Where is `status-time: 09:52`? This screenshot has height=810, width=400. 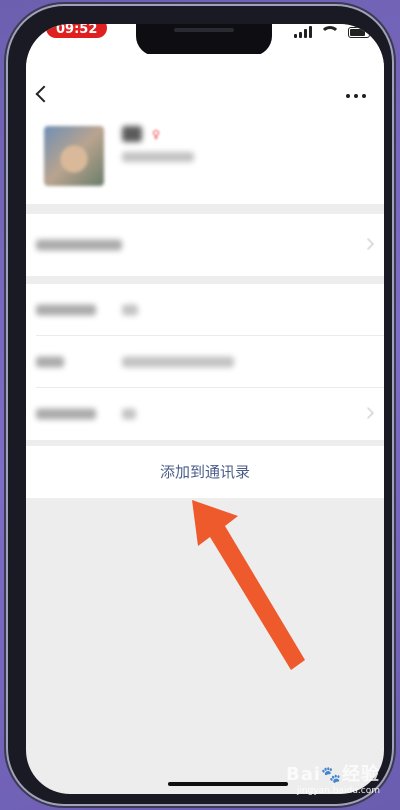
status-time: 09:52 is located at coordinates (77, 31).